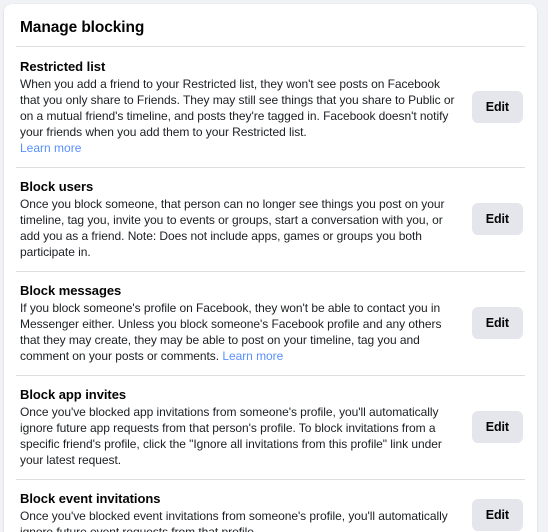 This screenshot has width=548, height=532. I want to click on section-title-block-app-invites: Block app invites, so click(73, 394).